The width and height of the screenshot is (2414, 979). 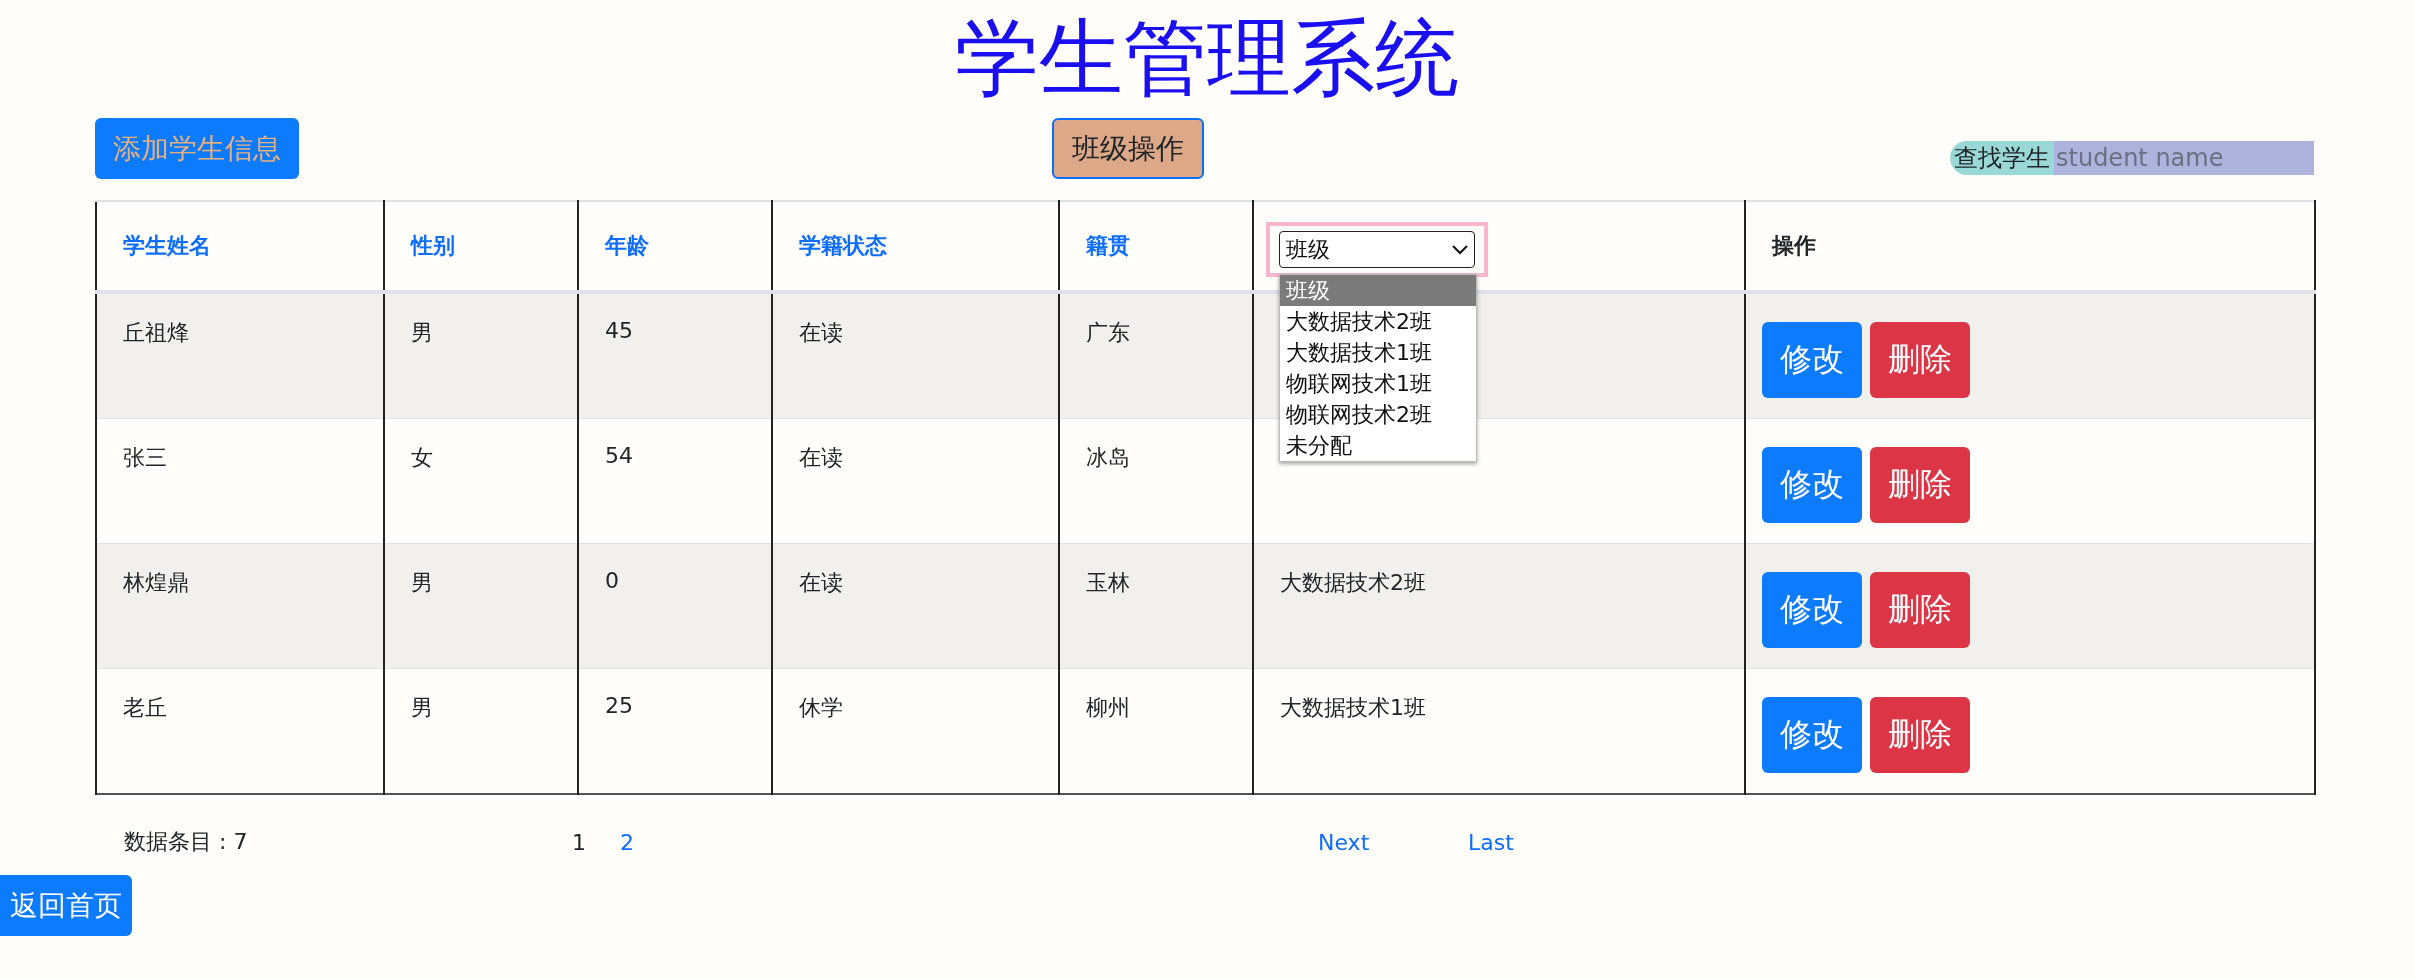 I want to click on dropdown-option: 大数据技术2班, so click(x=1378, y=321).